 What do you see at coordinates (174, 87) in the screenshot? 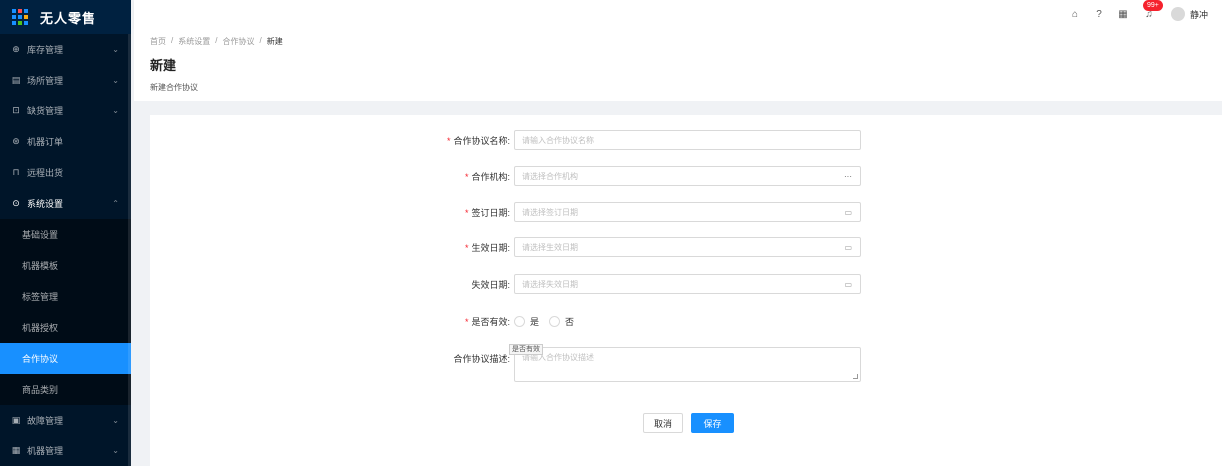
I see `page-description: 新建合作协议` at bounding box center [174, 87].